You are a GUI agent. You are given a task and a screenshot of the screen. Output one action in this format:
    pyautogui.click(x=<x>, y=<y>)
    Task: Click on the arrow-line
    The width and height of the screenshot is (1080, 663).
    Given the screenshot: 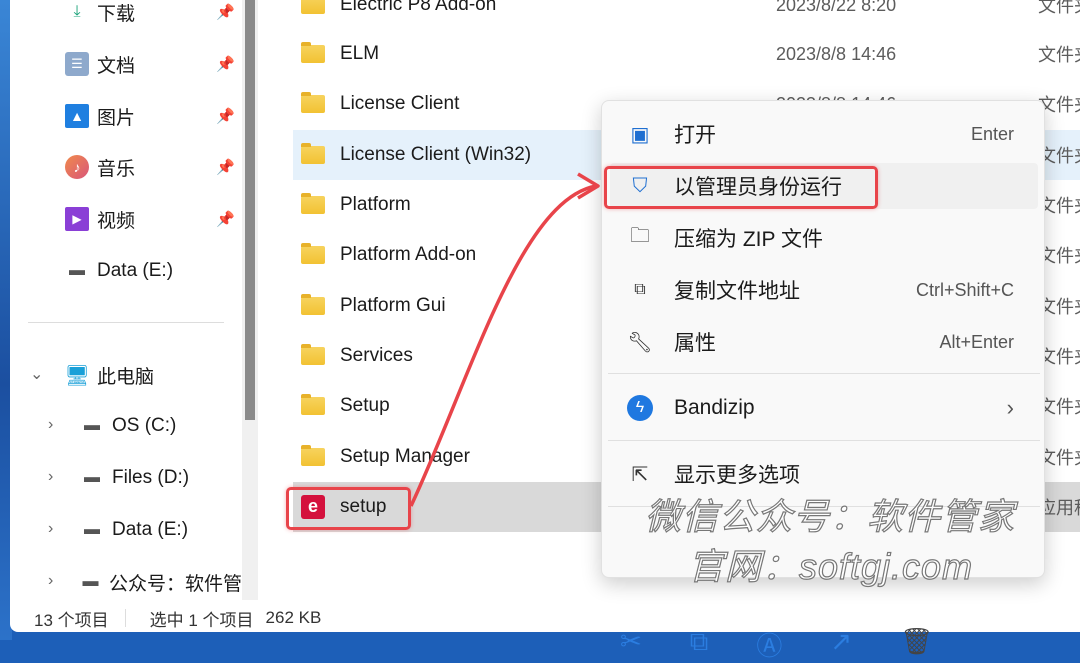 What is the action you would take?
    pyautogui.click(x=503, y=345)
    